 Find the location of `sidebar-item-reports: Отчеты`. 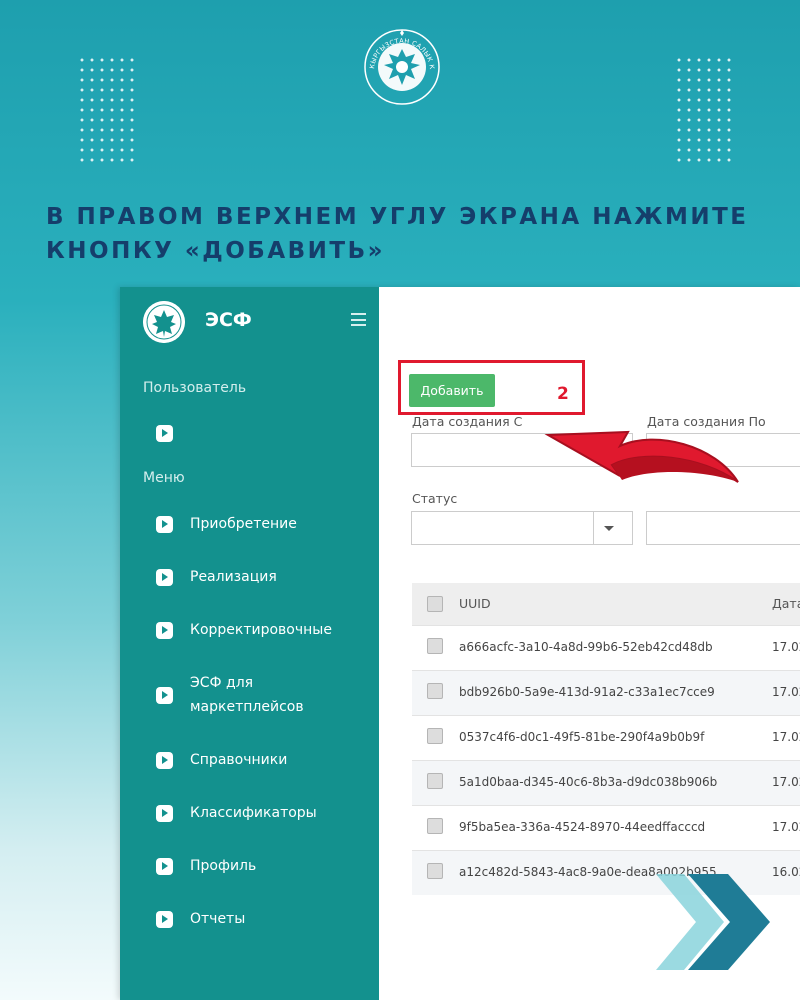

sidebar-item-reports: Отчеты is located at coordinates (249, 919).